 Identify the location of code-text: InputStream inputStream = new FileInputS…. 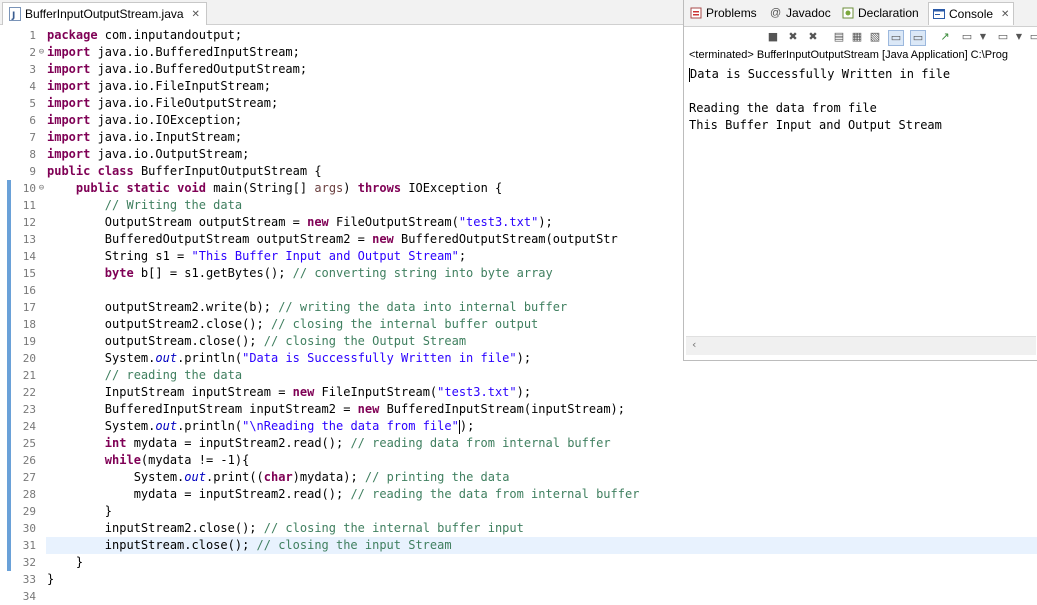
(289, 392).